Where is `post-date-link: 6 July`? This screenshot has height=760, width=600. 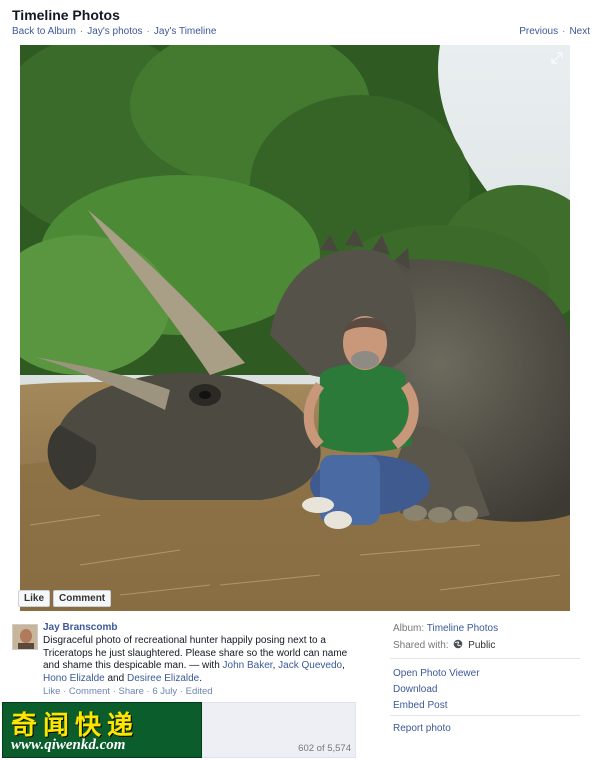 post-date-link: 6 July is located at coordinates (164, 691).